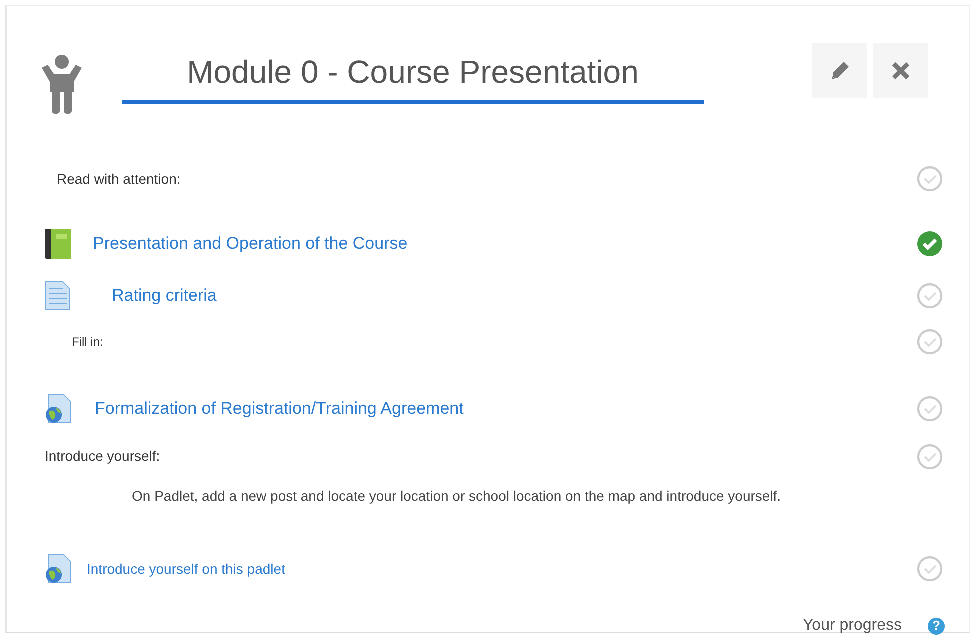  What do you see at coordinates (88, 342) in the screenshot?
I see `section-label: Fill in:` at bounding box center [88, 342].